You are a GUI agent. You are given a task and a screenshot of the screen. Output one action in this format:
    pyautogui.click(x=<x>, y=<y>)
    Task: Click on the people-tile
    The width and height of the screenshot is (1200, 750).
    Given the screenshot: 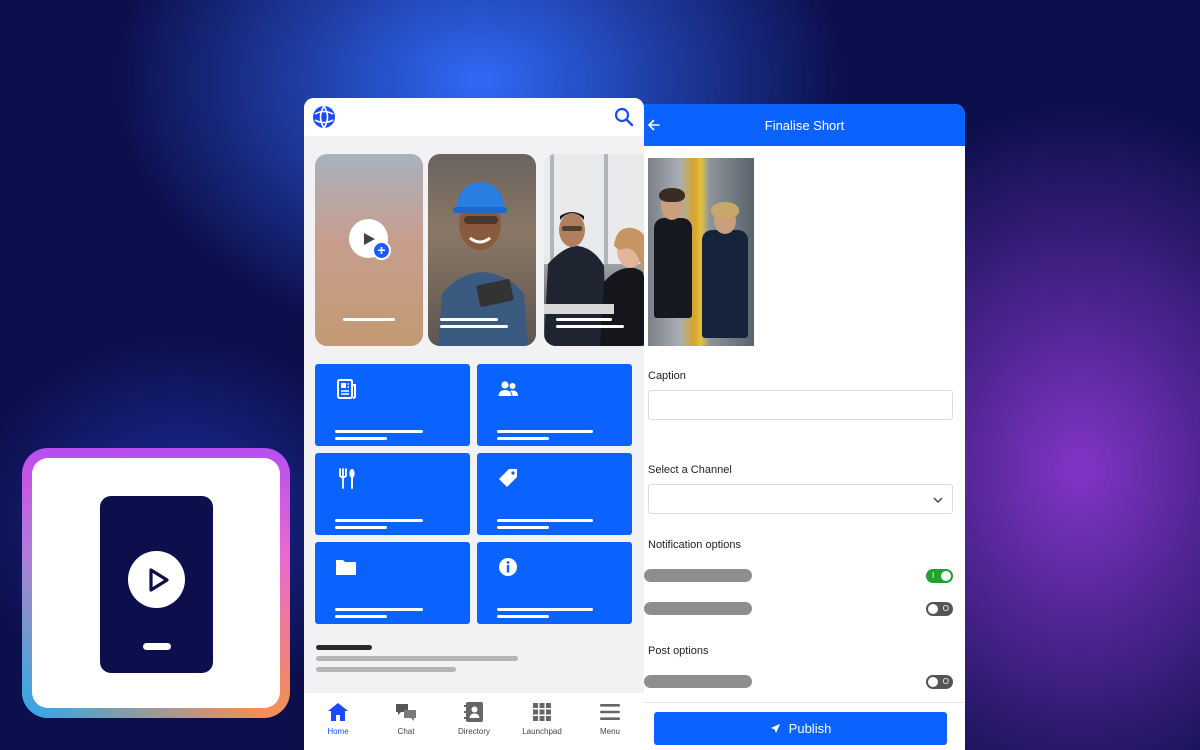 What is the action you would take?
    pyautogui.click(x=554, y=405)
    